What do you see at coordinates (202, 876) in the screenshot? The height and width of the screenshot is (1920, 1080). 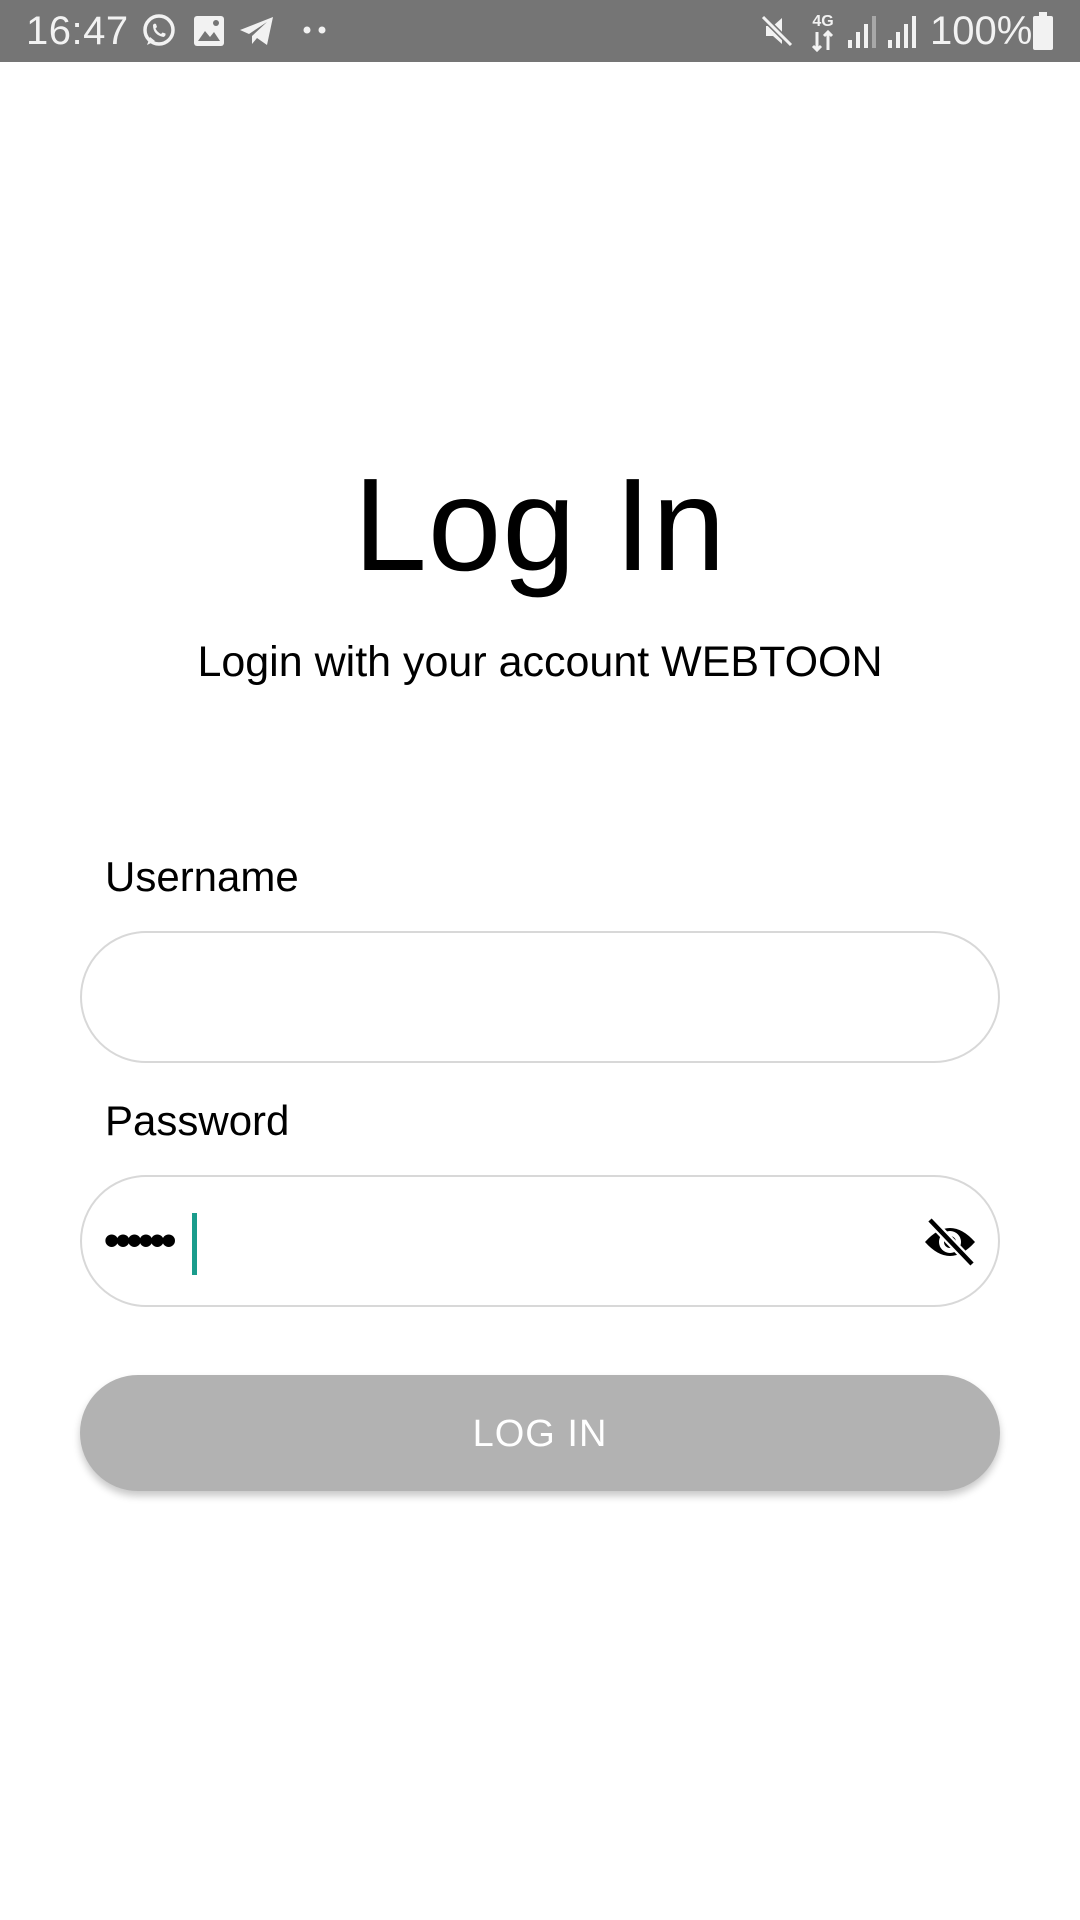 I see `username-label: Username` at bounding box center [202, 876].